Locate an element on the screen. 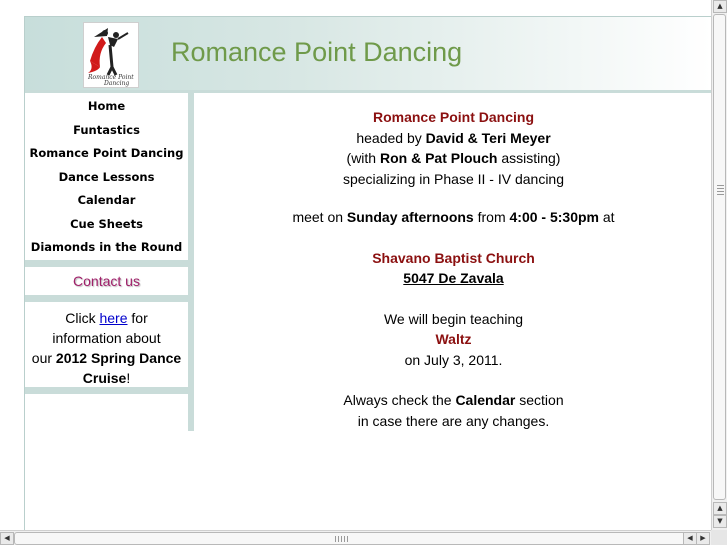  promo-cruise: 2012 Spring Dance Cruise is located at coordinates (118, 367).